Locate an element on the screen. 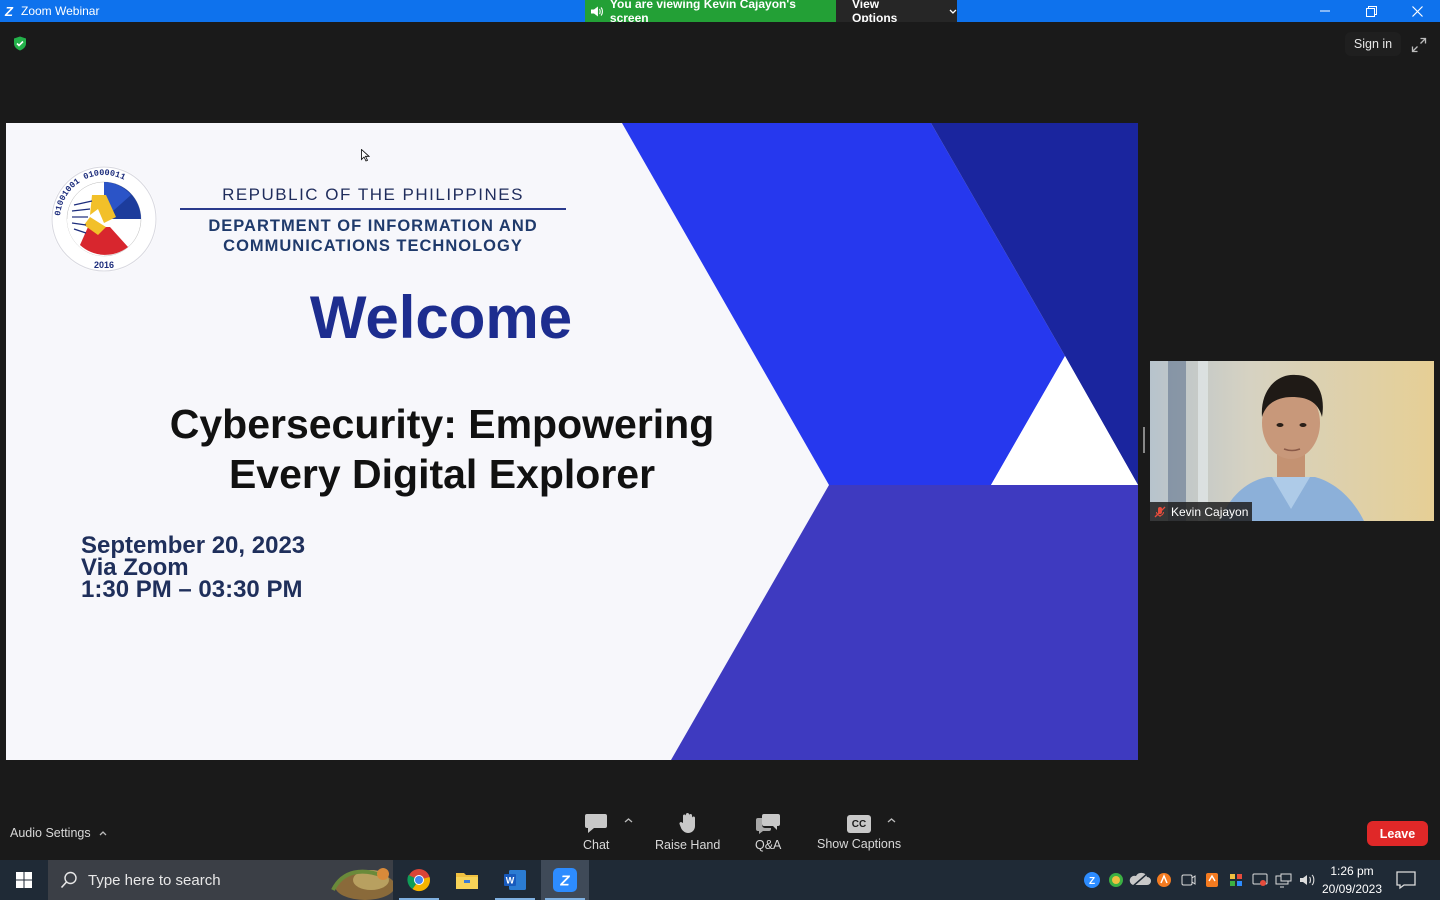 This screenshot has height=900, width=1440. event-time: 1:30 PM – 03:30 PM is located at coordinates (192, 589).